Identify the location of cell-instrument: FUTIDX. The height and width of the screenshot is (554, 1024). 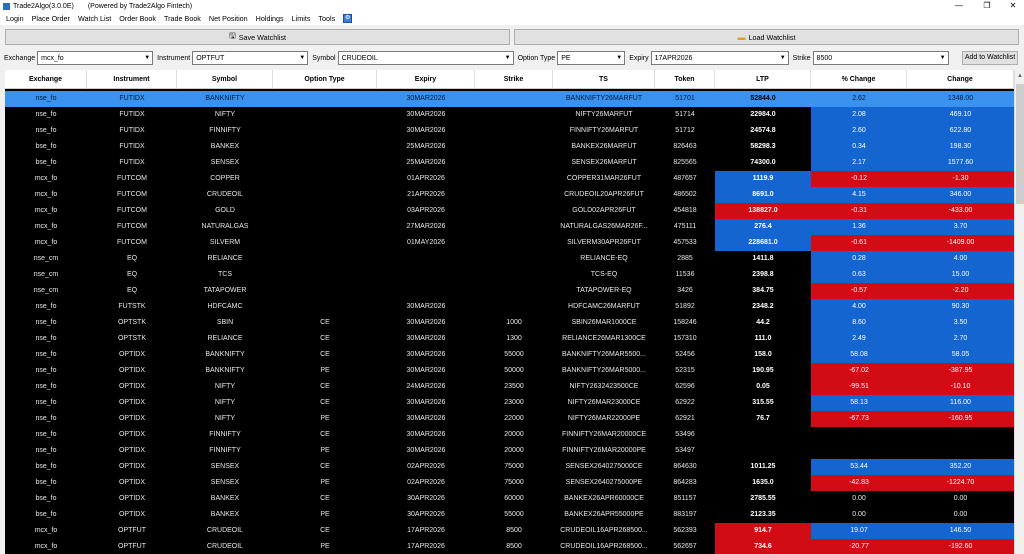
(132, 146).